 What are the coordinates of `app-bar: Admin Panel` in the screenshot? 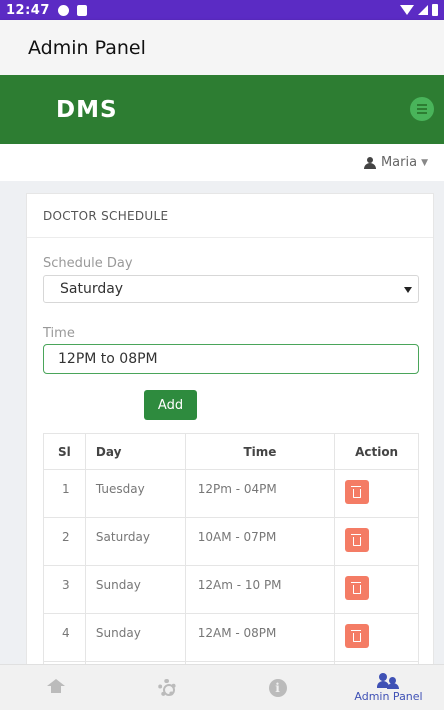 It's located at (222, 47).